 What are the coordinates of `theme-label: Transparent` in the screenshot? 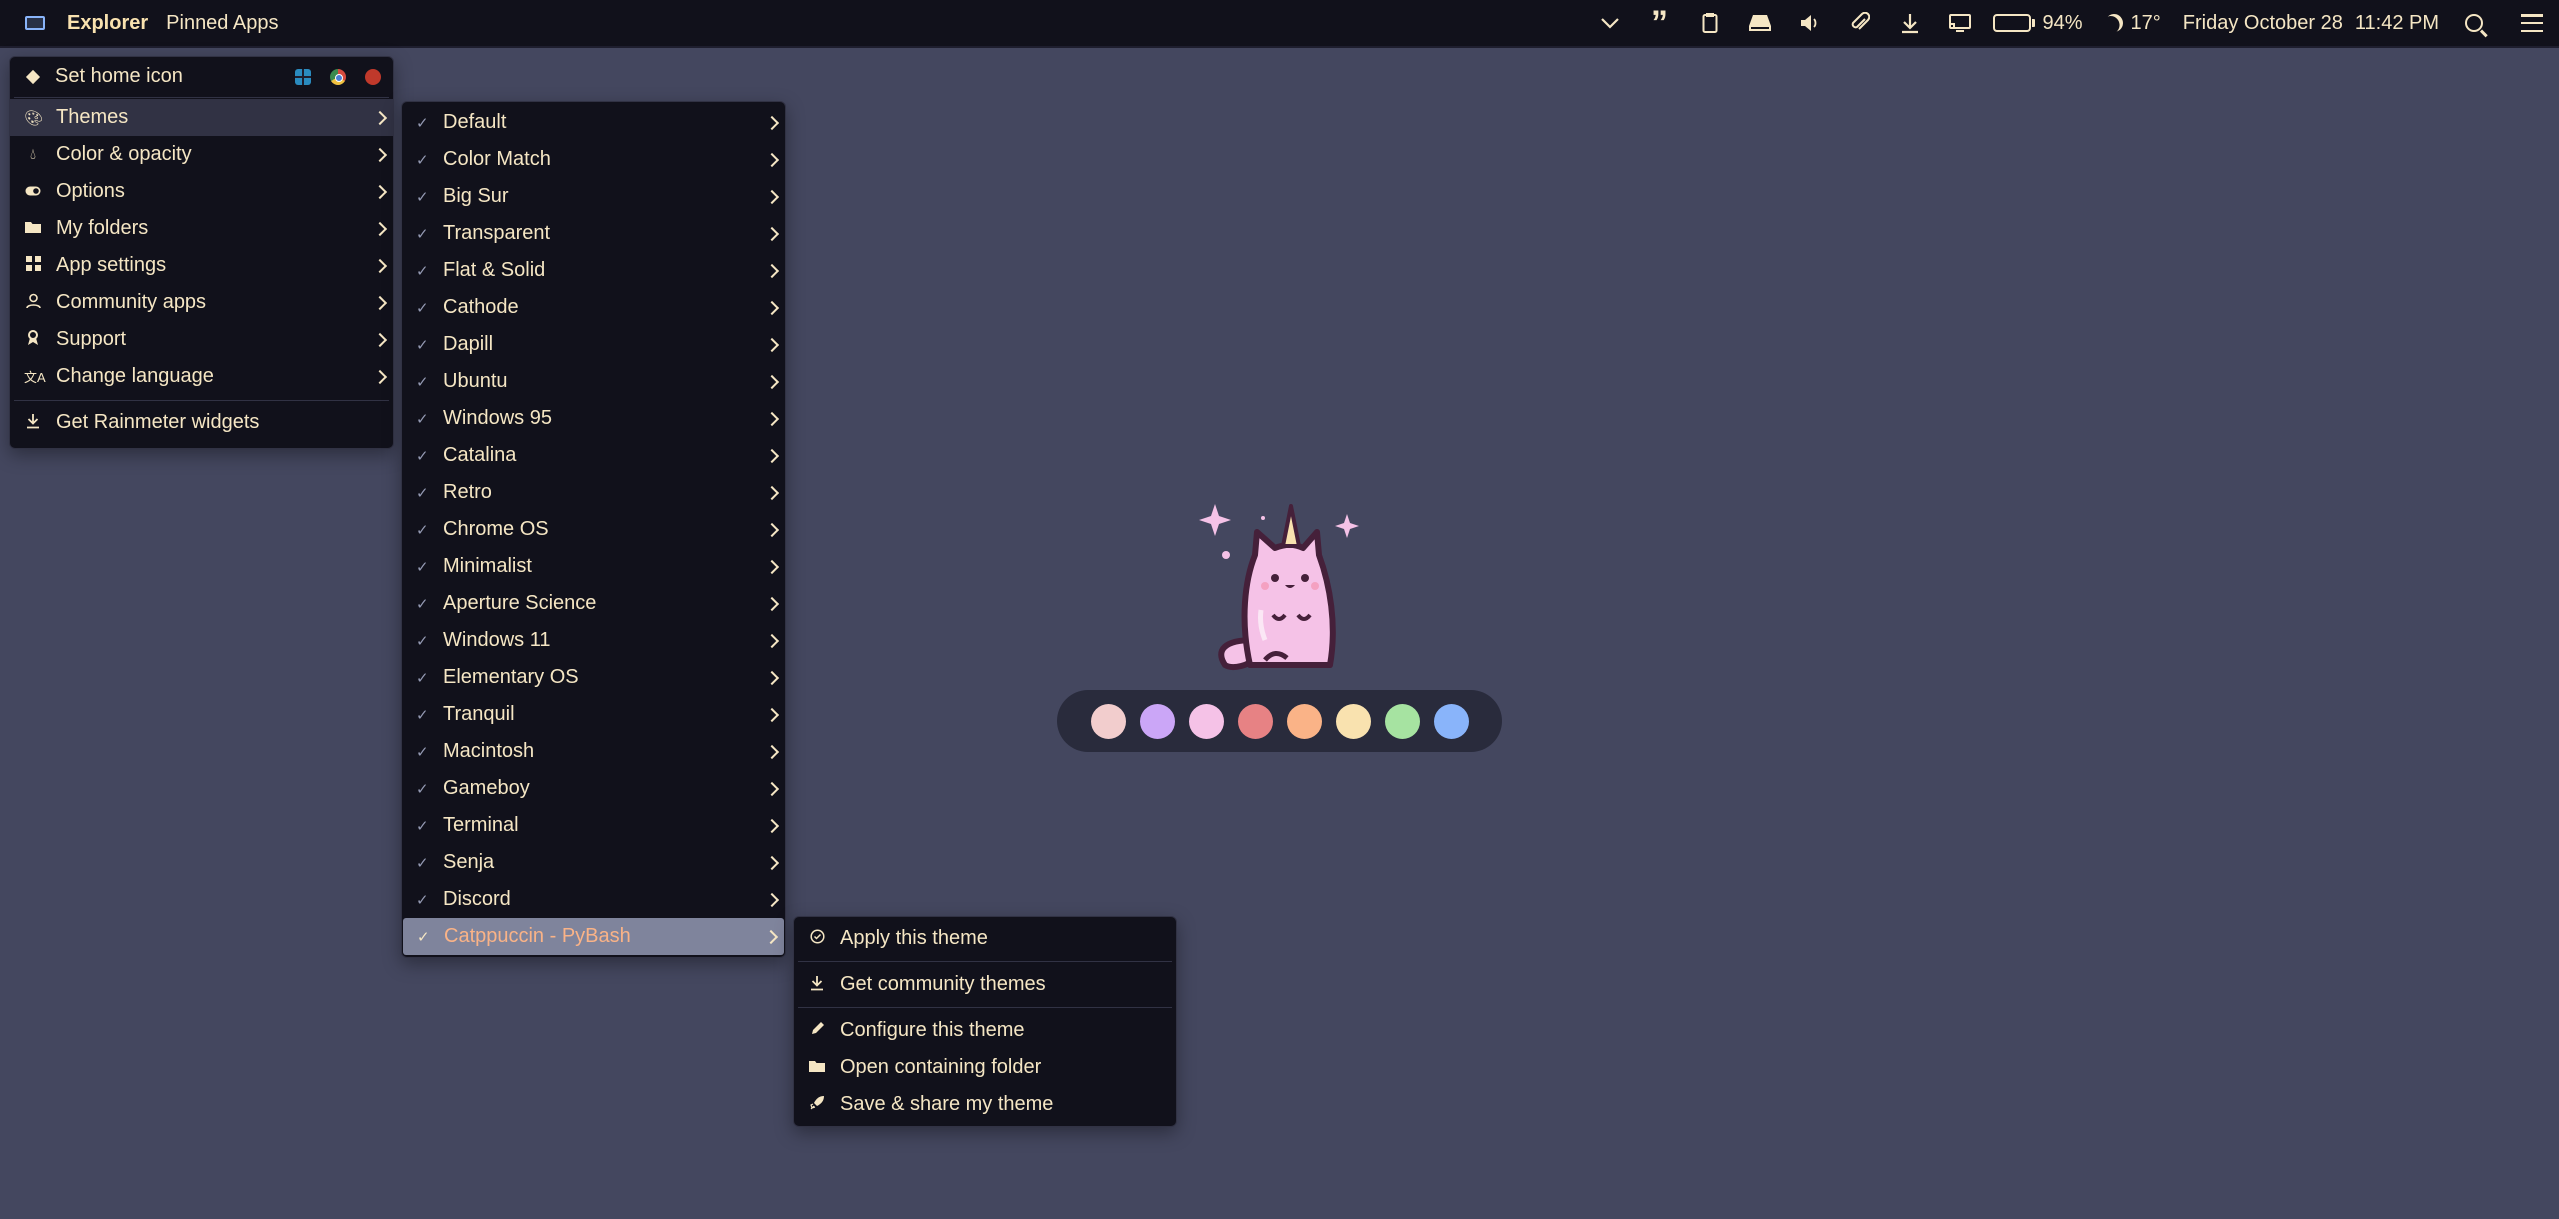 It's located at (497, 233).